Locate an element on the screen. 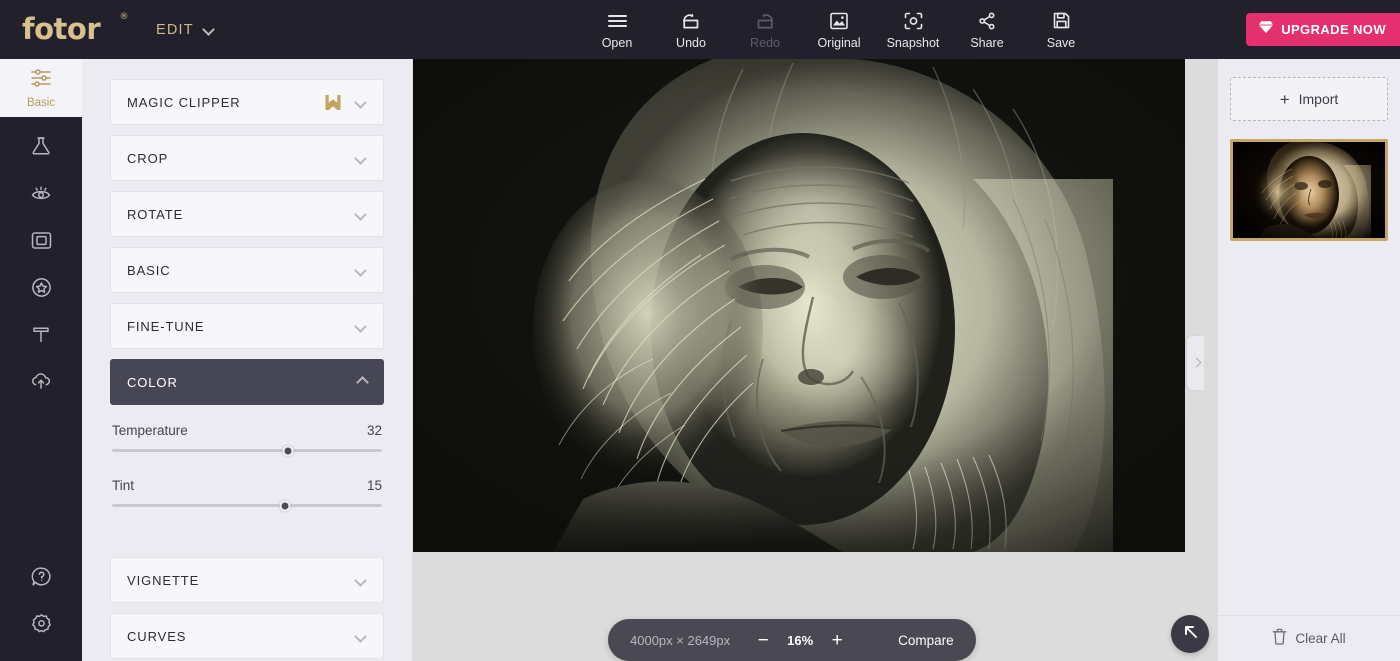  slider-knob-tint is located at coordinates (285, 505).